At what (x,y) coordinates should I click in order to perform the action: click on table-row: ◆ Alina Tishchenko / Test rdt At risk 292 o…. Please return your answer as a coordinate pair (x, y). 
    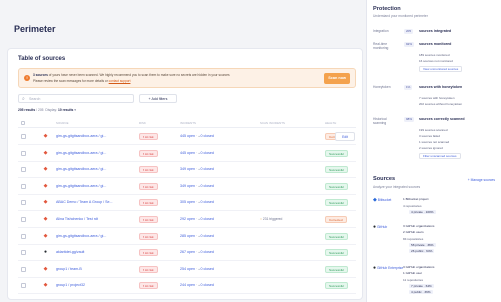
    Looking at the image, I should click on (187, 220).